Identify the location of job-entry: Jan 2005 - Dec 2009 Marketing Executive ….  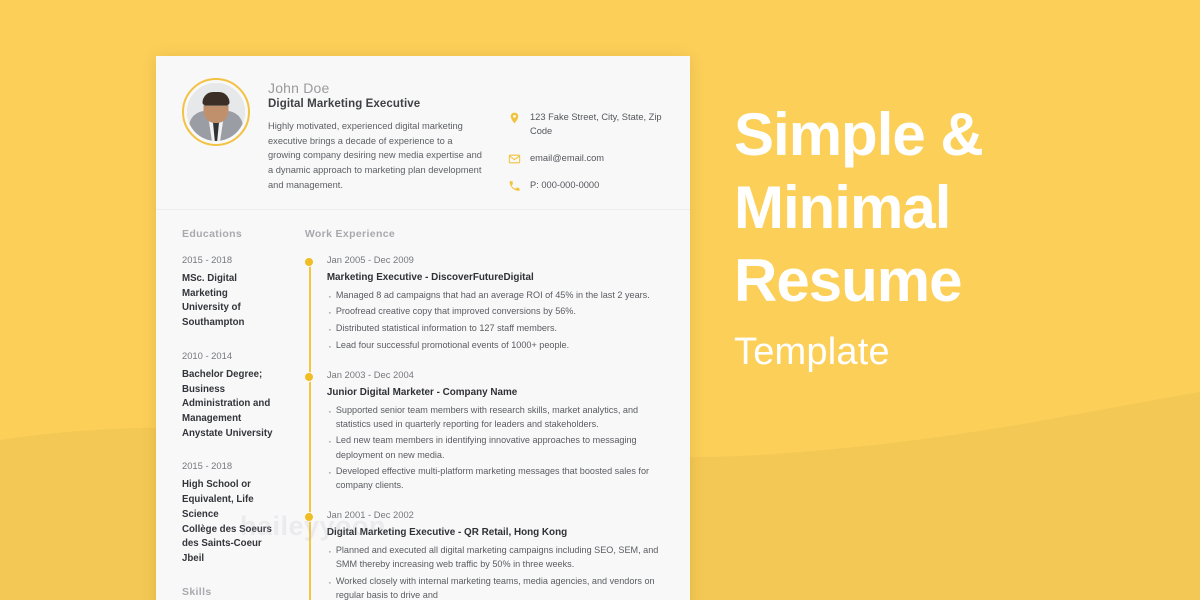
(487, 304).